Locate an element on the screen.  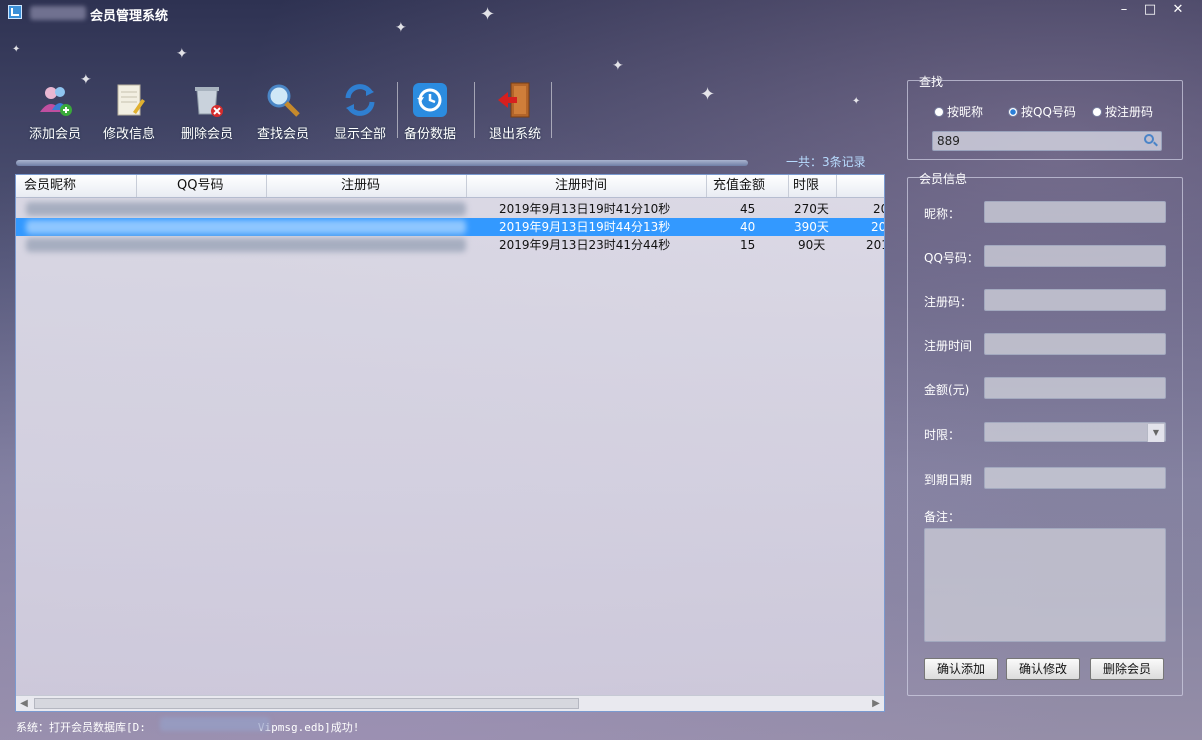
find-member-button: 查找会员 is located at coordinates (283, 111).